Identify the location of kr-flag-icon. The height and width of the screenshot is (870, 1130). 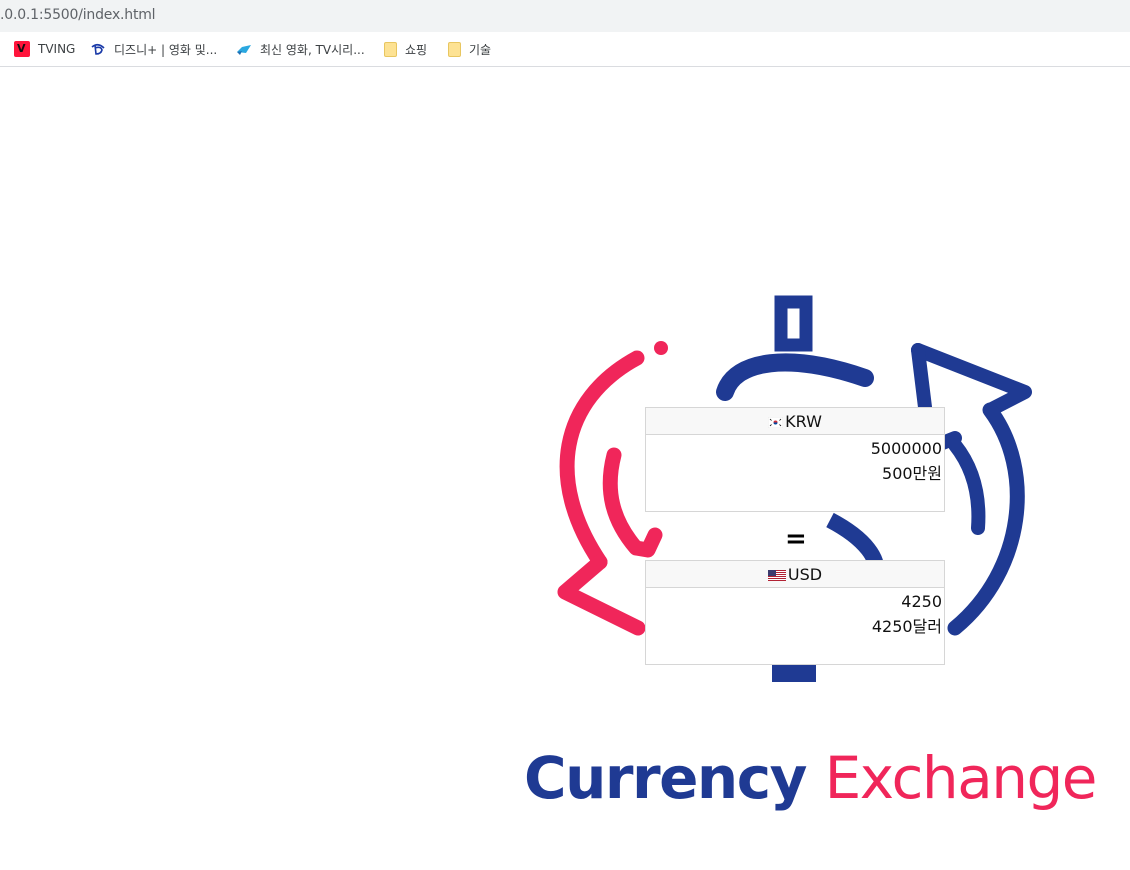
(775, 422).